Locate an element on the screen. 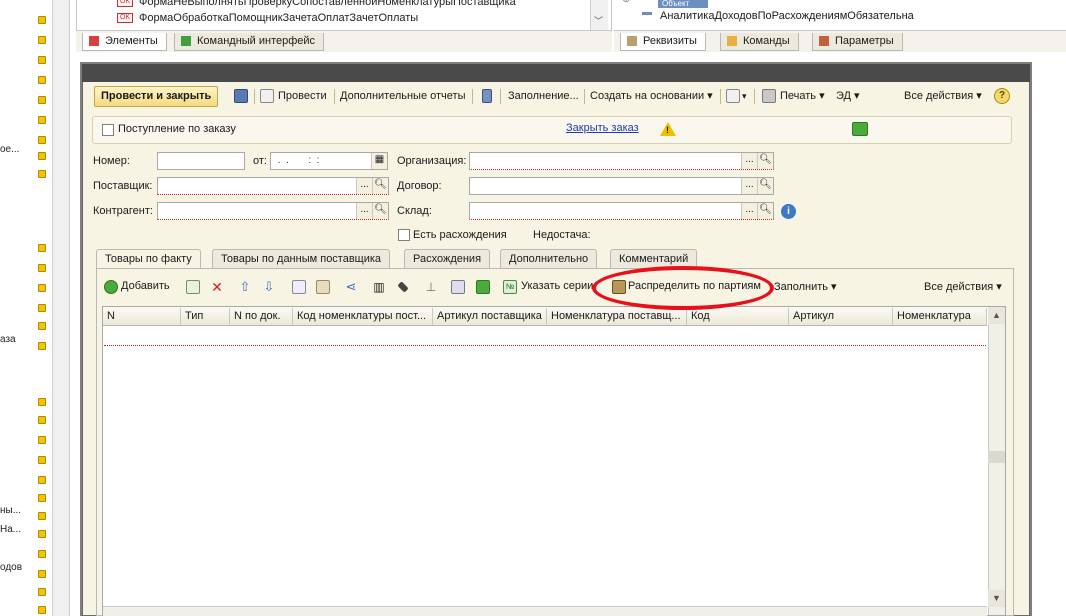 Image resolution: width=1066 pixels, height=616 pixels. chevron-down-icon: ﹀ is located at coordinates (598, 20).